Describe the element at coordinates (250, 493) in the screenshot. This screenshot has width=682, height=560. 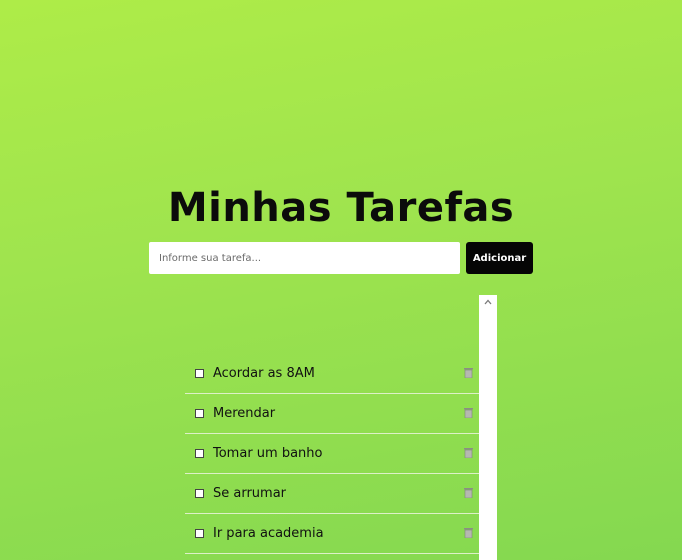
I see `task-label: Se arrumar` at that location.